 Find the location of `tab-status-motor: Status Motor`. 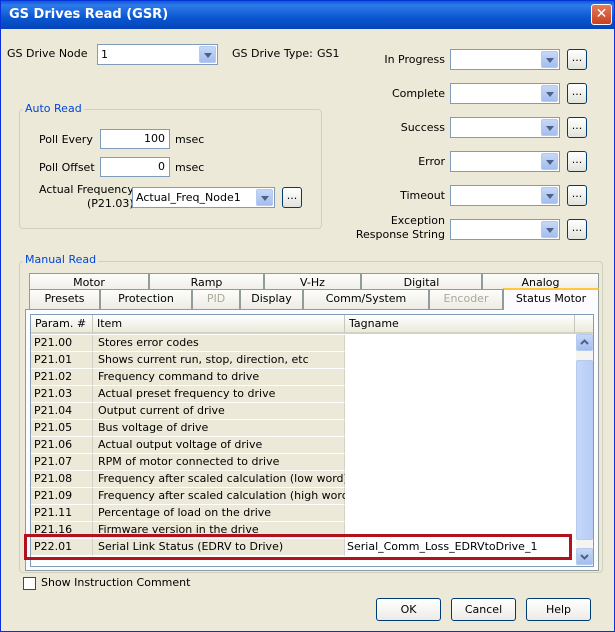

tab-status-motor: Status Motor is located at coordinates (551, 299).